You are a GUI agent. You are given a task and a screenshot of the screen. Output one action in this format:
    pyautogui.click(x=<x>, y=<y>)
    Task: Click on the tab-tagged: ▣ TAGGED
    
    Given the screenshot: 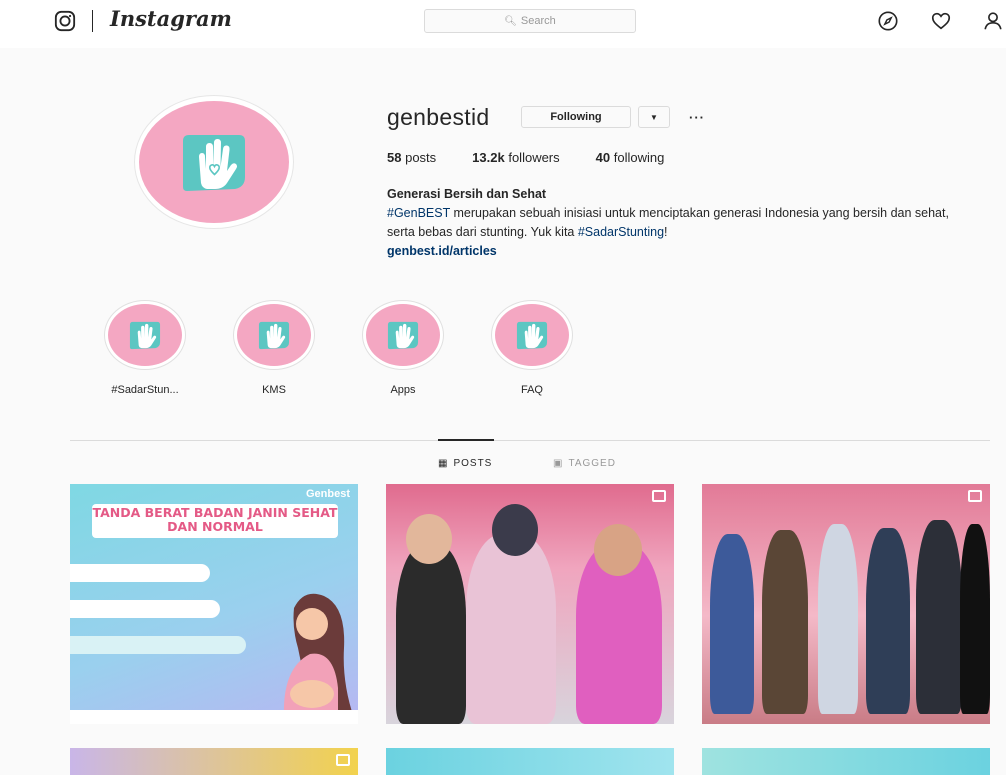 What is the action you would take?
    pyautogui.click(x=584, y=463)
    